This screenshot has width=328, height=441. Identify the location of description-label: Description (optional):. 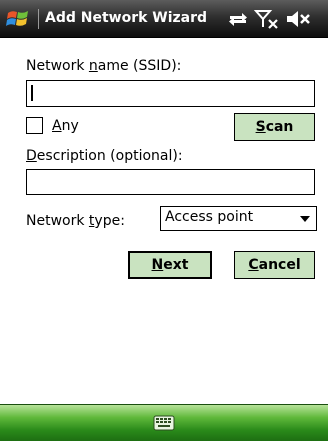
(104, 156).